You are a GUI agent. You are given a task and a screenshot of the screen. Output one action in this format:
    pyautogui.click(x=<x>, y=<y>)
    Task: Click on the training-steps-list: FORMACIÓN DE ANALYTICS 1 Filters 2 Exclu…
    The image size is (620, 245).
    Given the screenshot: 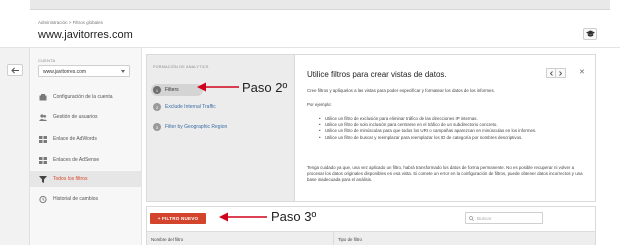 What is the action you would take?
    pyautogui.click(x=221, y=128)
    